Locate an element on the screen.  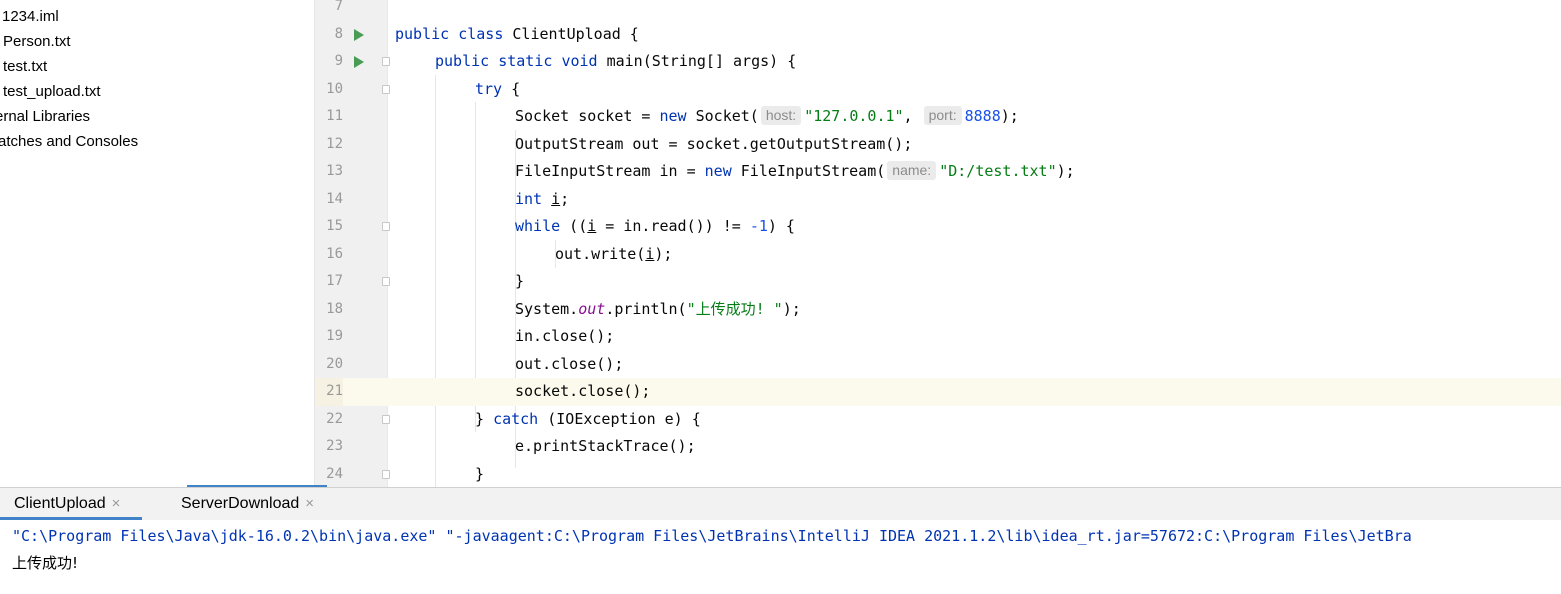
line-number: 20 is located at coordinates (334, 363).